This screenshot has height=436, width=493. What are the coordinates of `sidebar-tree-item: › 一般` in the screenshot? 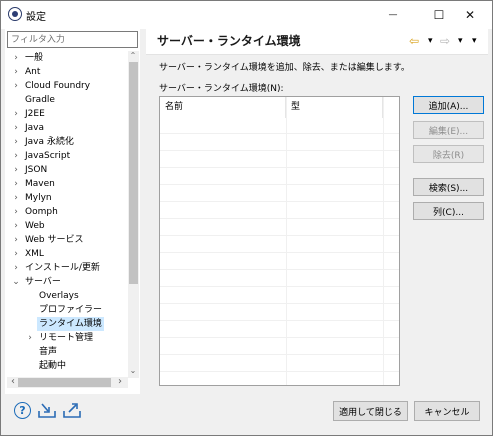 It's located at (67, 58).